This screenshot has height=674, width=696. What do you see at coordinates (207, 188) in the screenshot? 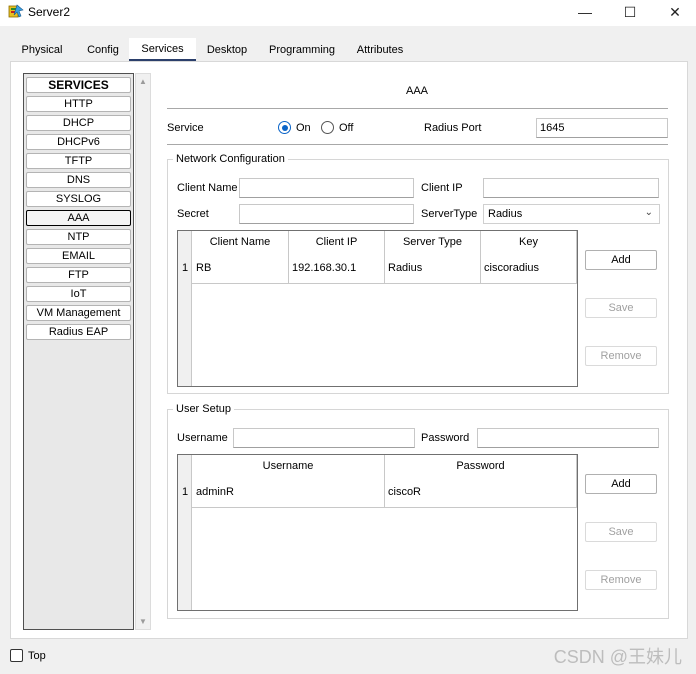
I see `client-name-label: Client Name` at bounding box center [207, 188].